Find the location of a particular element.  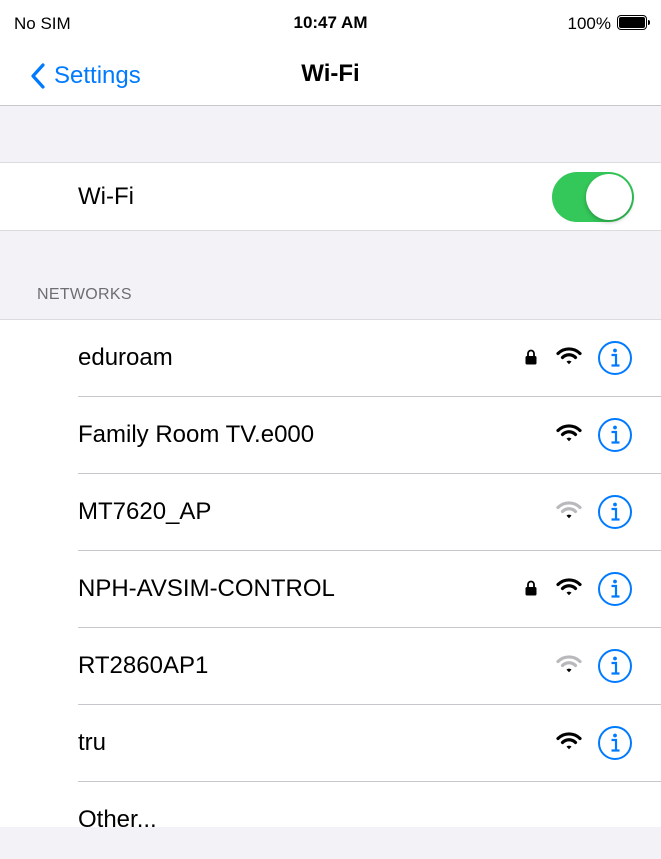

battery-icon is located at coordinates (633, 22).